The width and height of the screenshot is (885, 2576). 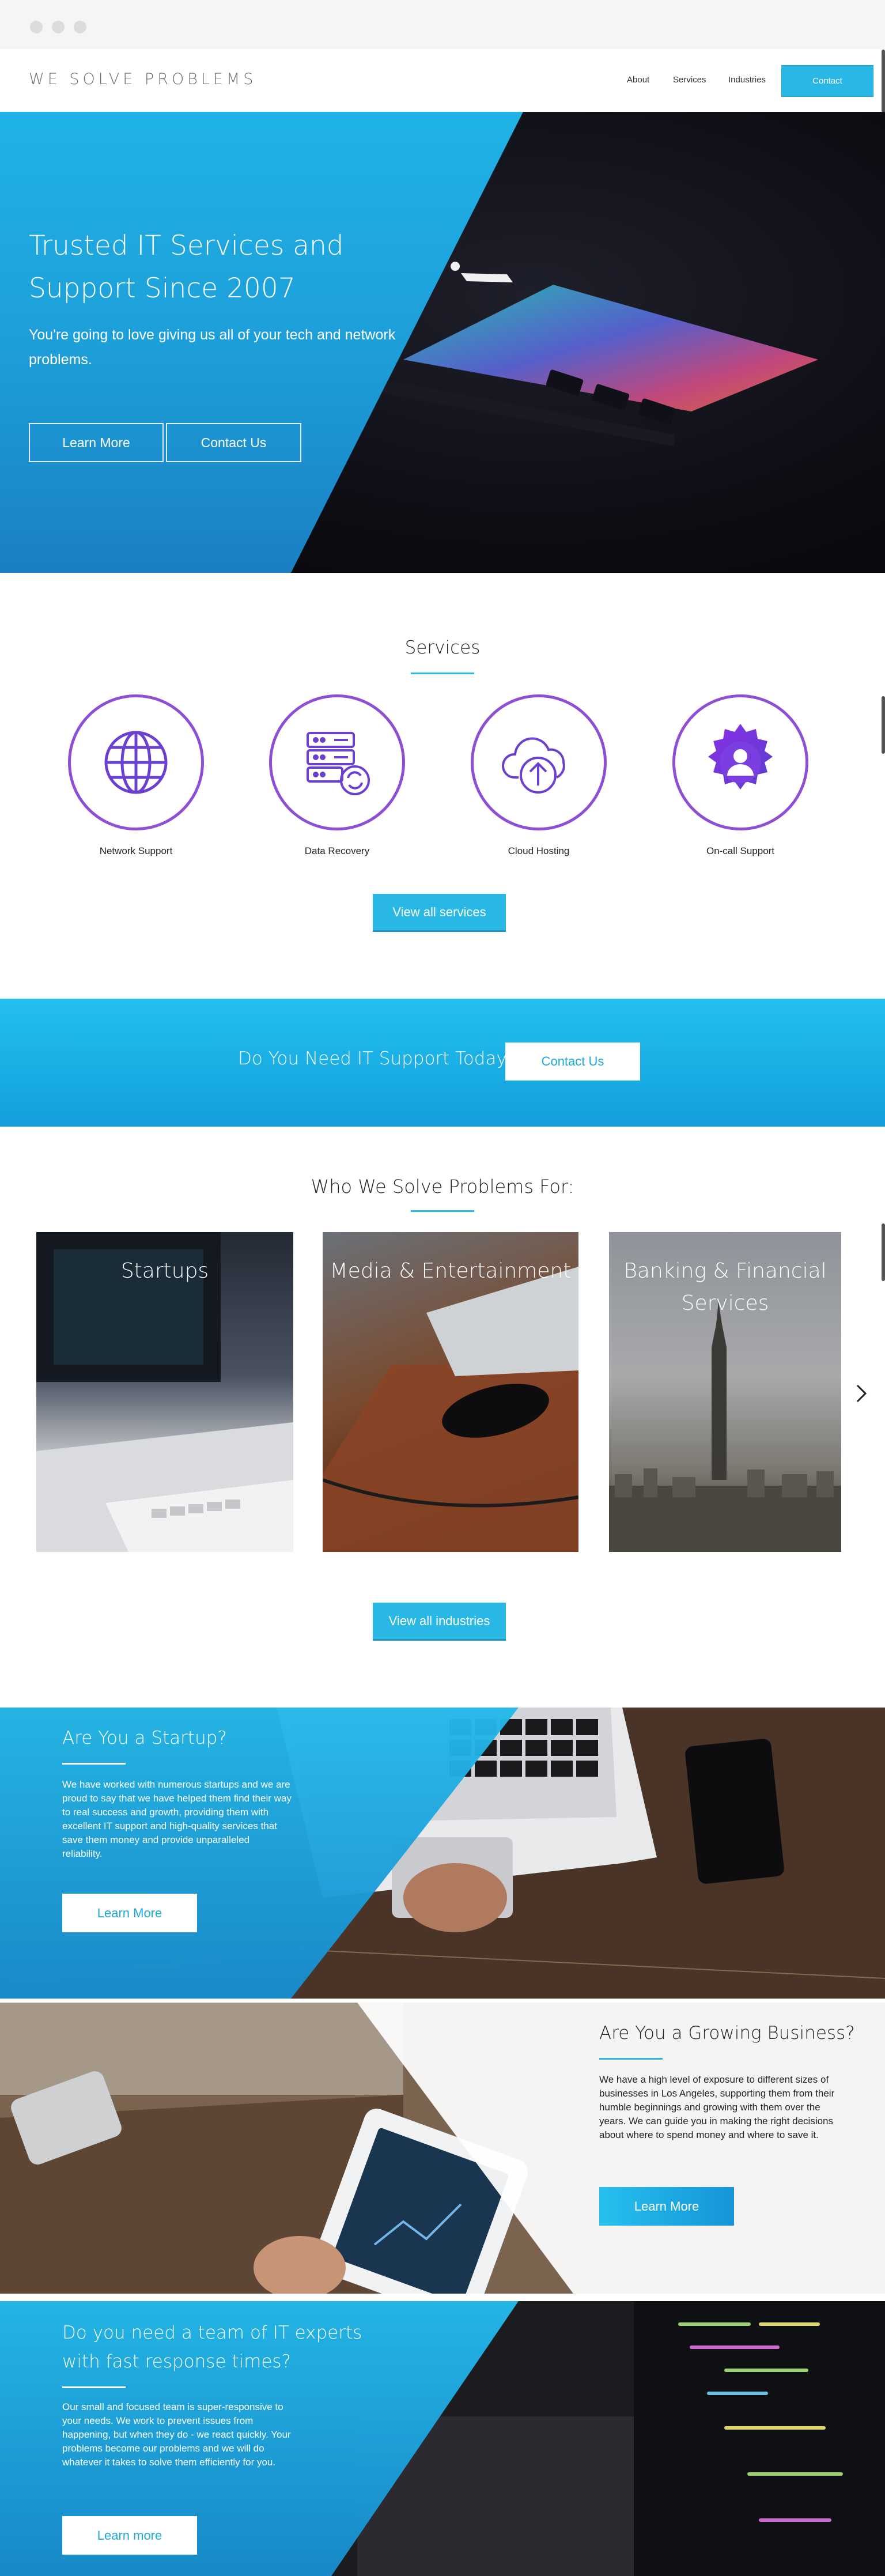 I want to click on view-all-services-button: View all services, so click(x=439, y=913).